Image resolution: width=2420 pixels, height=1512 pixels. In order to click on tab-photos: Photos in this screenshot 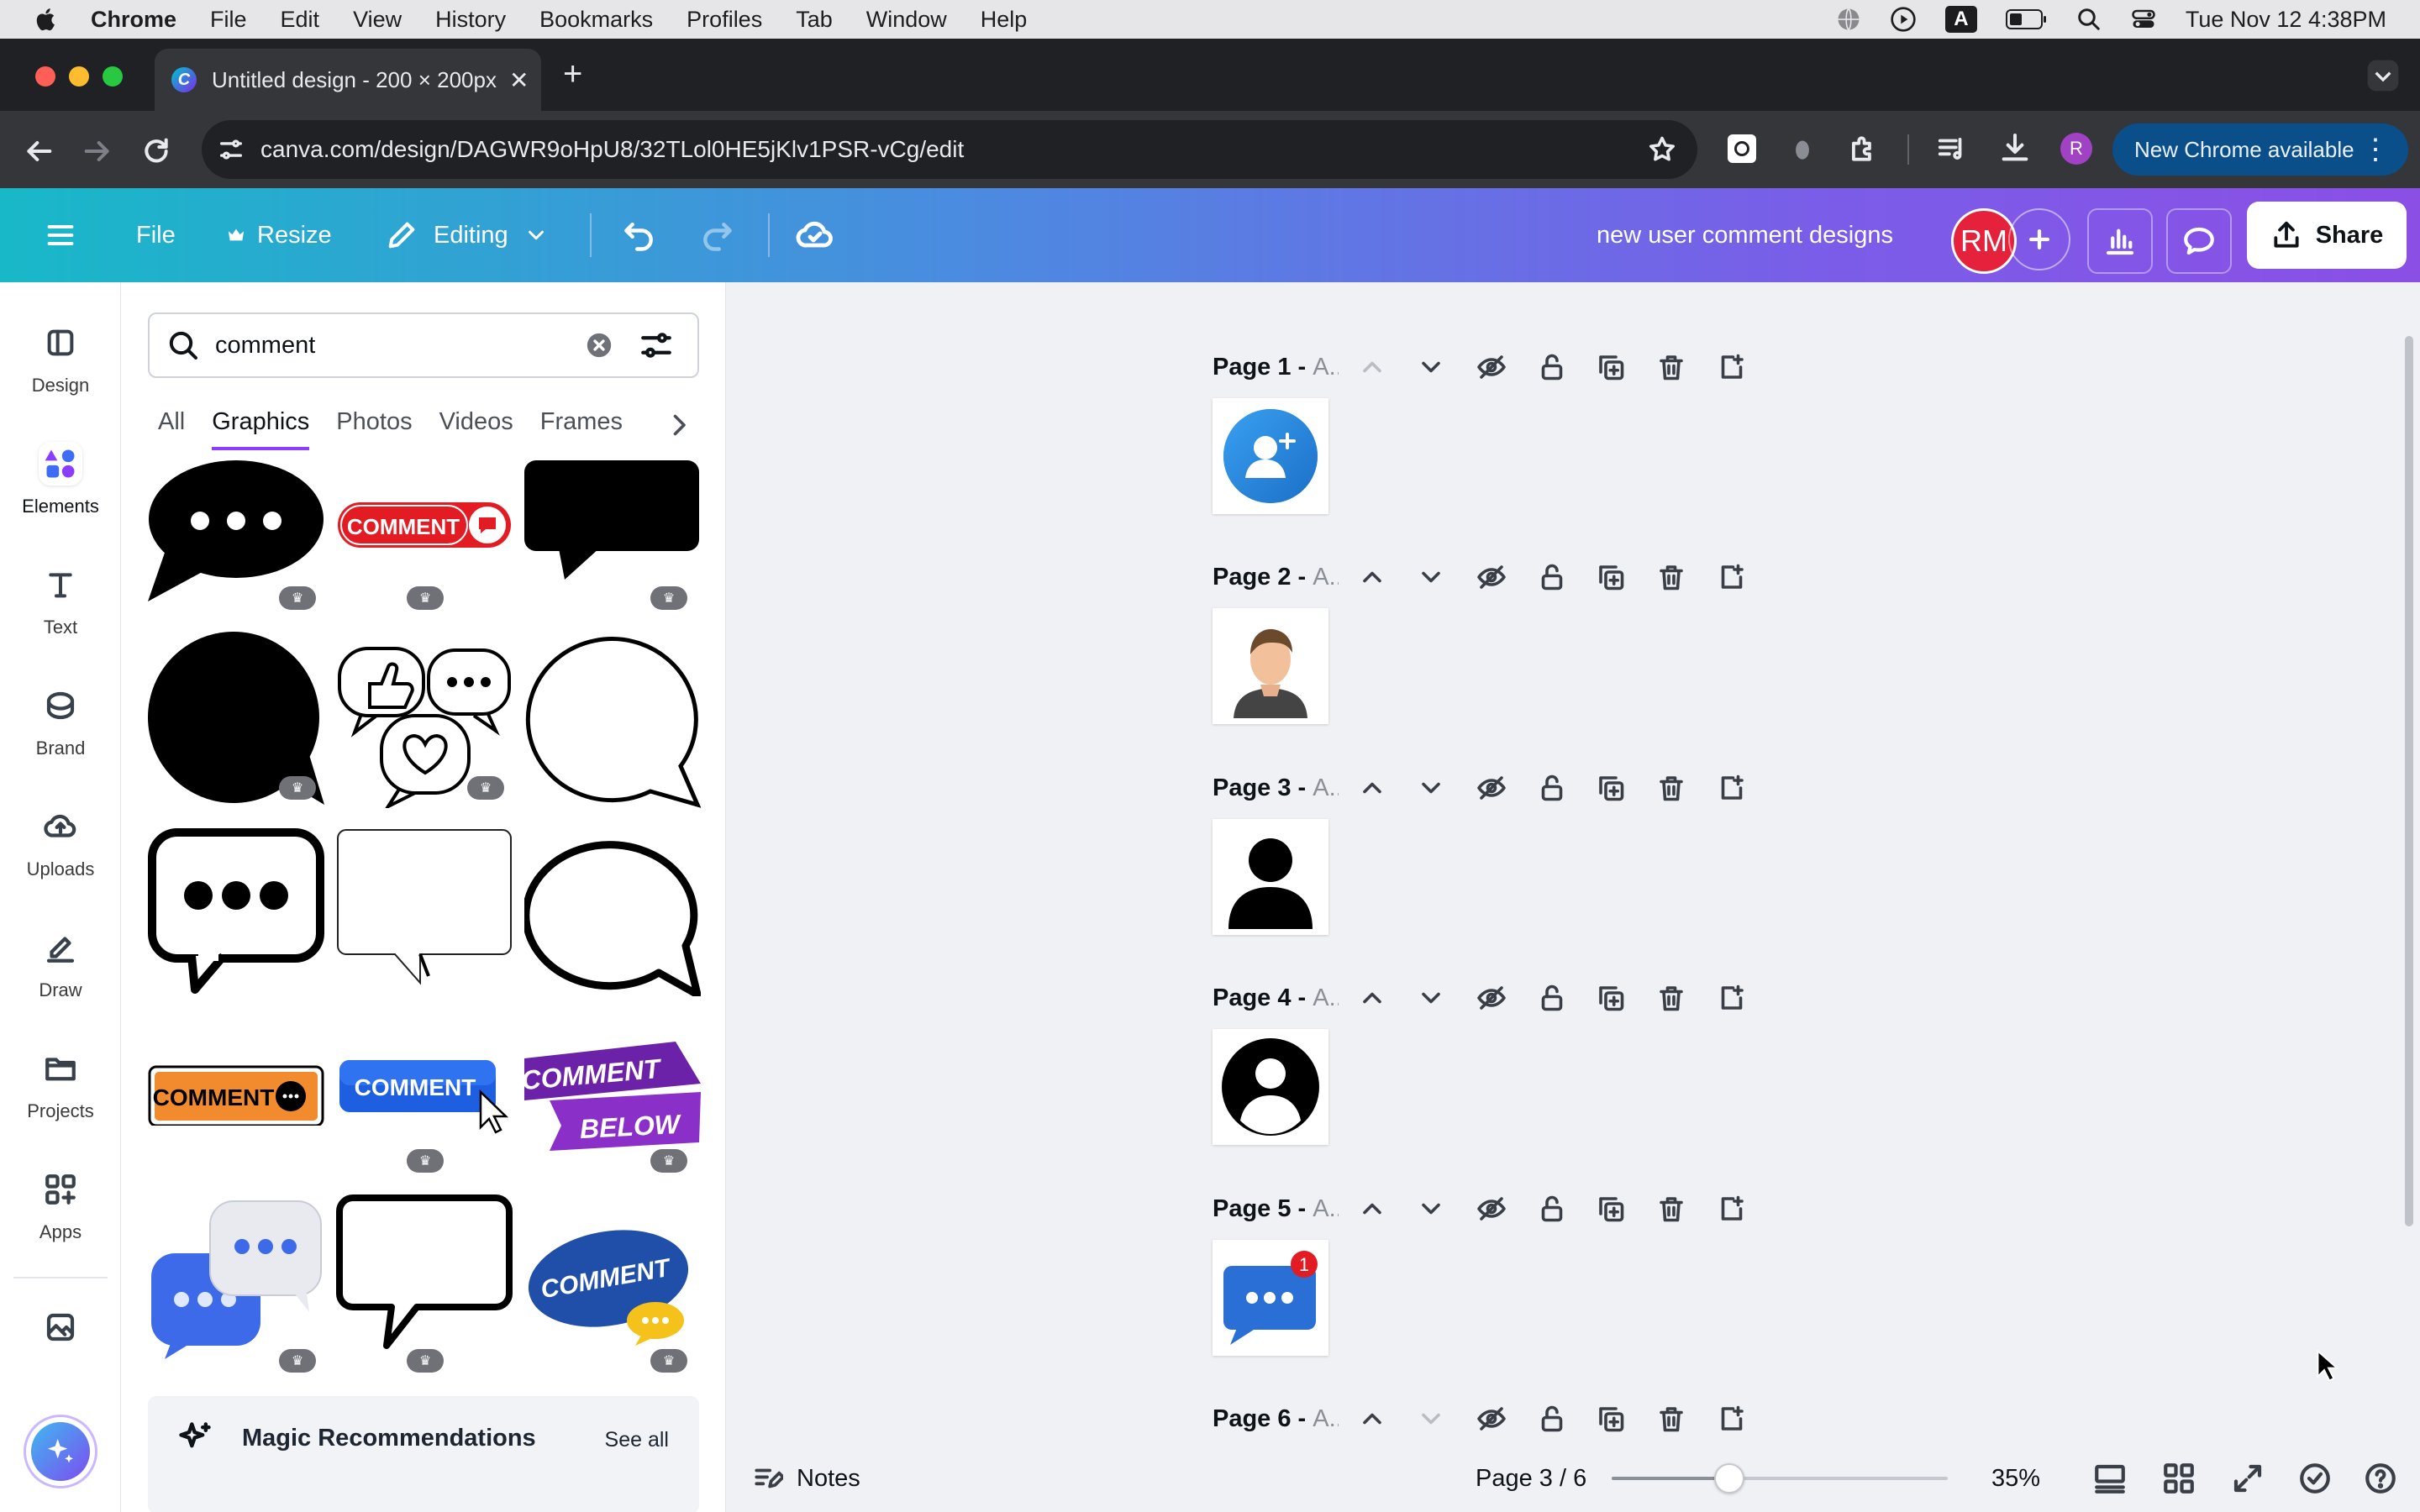, I will do `click(374, 429)`.